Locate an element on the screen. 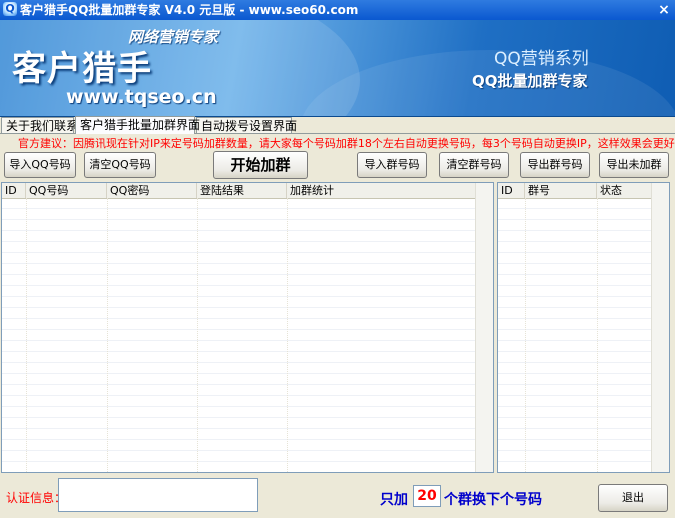 This screenshot has height=518, width=675. tab-batch-join: 客户猎手批量加群界面 is located at coordinates (137, 125).